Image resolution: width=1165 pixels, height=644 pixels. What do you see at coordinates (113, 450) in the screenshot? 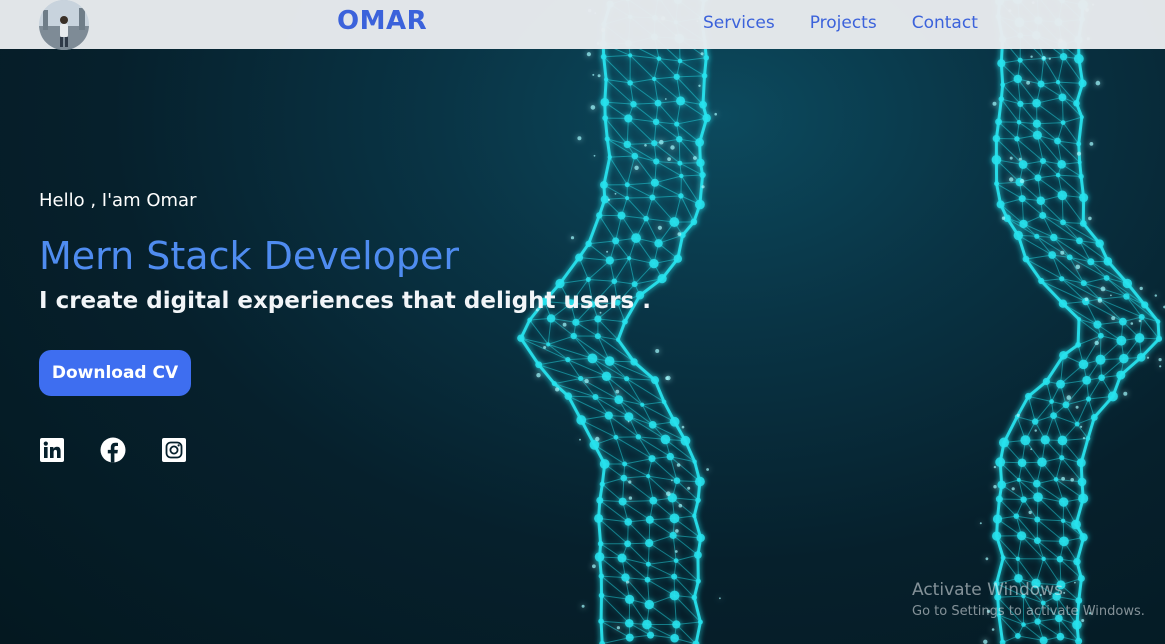
I see `facebook-link` at bounding box center [113, 450].